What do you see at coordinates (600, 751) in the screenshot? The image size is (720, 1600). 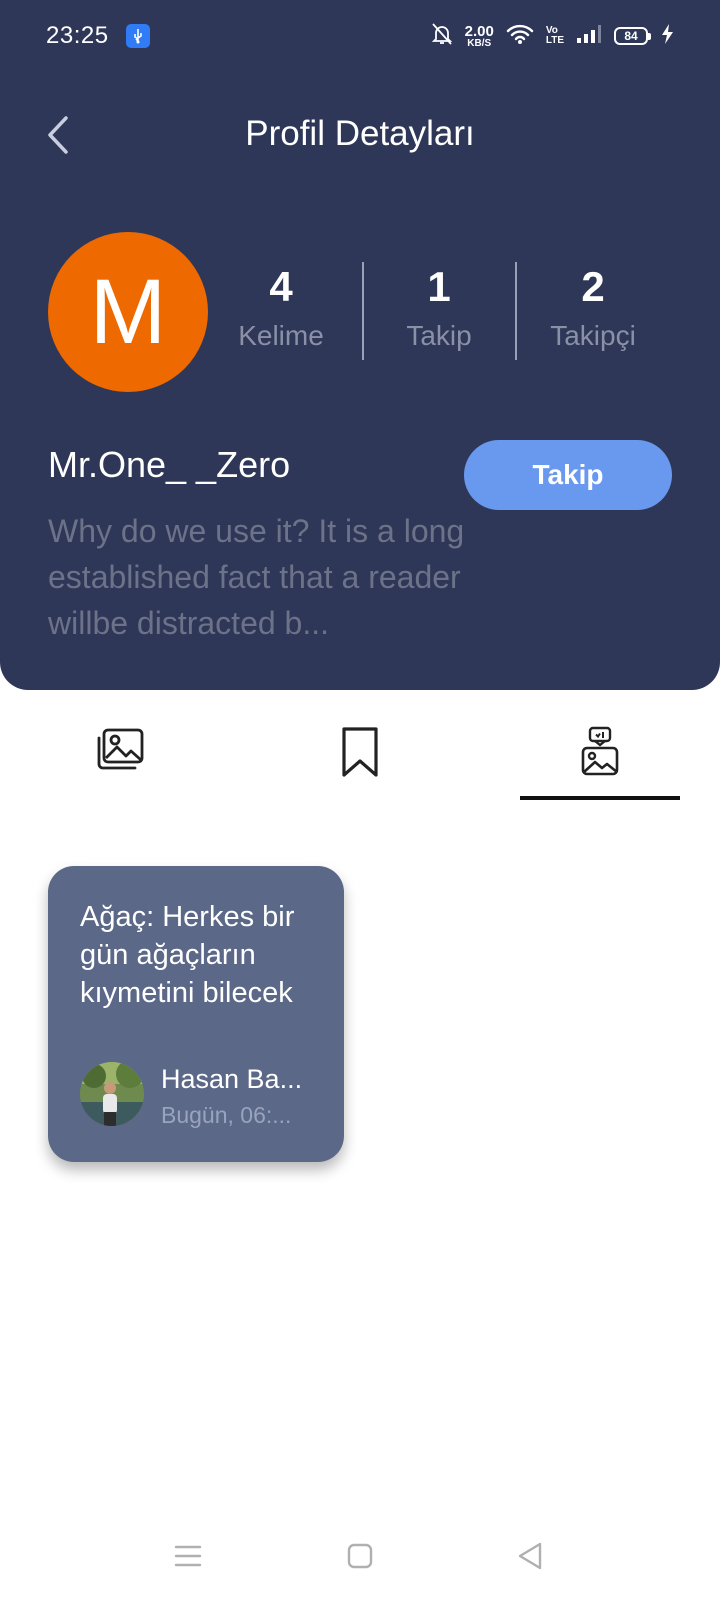 I see `liked-images-icon` at bounding box center [600, 751].